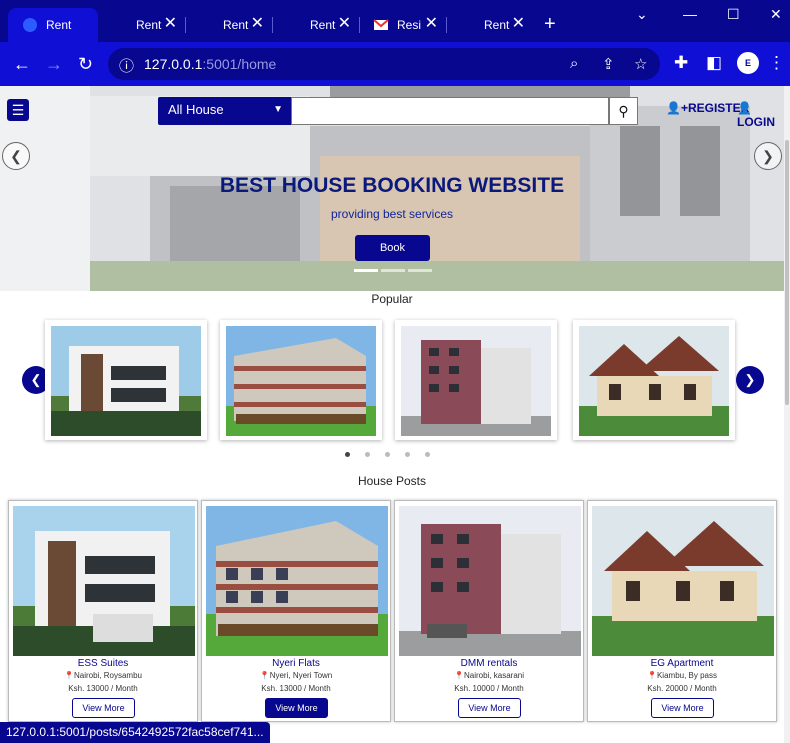 The width and height of the screenshot is (790, 743). I want to click on user-plus-icon: 👤+, so click(677, 108).